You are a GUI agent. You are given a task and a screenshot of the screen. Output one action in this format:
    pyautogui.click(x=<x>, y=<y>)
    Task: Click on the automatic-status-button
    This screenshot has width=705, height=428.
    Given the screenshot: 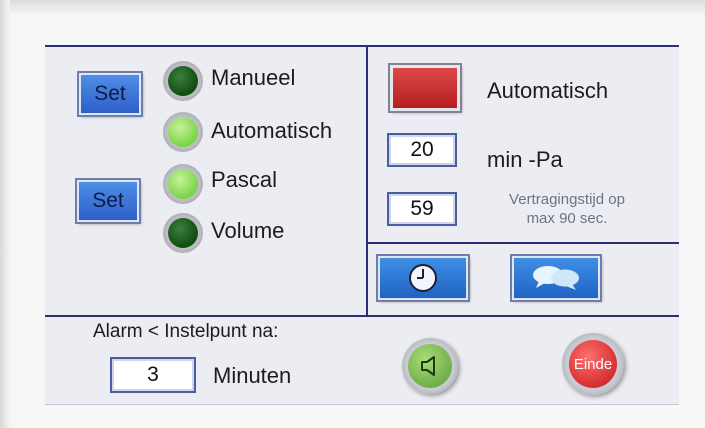 What is the action you would take?
    pyautogui.click(x=425, y=88)
    